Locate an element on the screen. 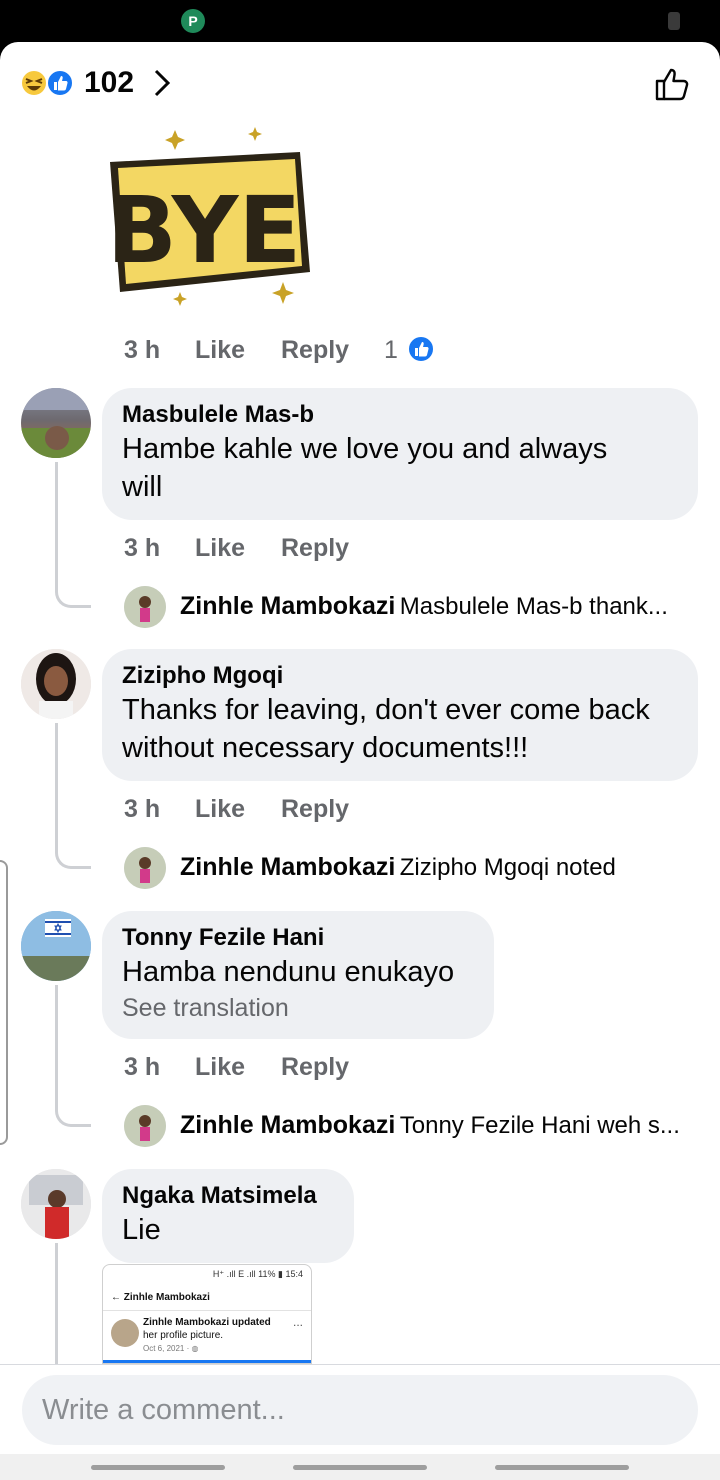 The width and height of the screenshot is (720, 1480). attachment-date: Oct 6, 2021 · ◍ is located at coordinates (171, 1348).